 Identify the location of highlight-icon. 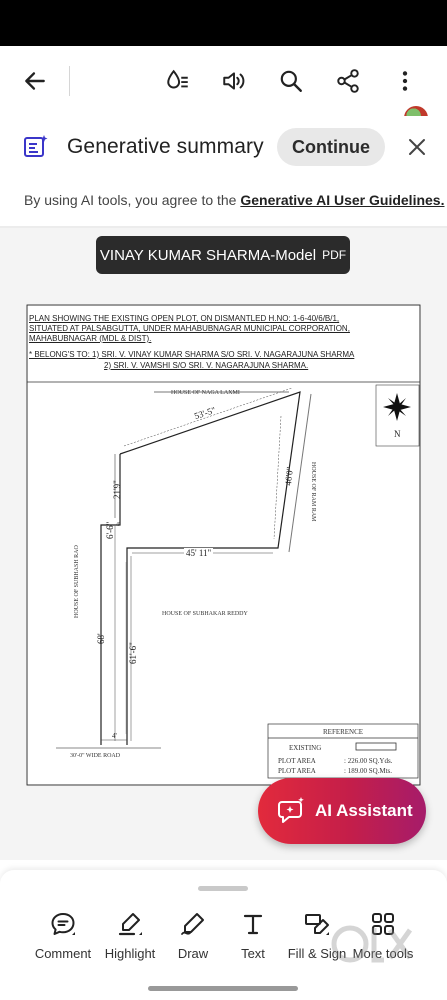
(130, 924).